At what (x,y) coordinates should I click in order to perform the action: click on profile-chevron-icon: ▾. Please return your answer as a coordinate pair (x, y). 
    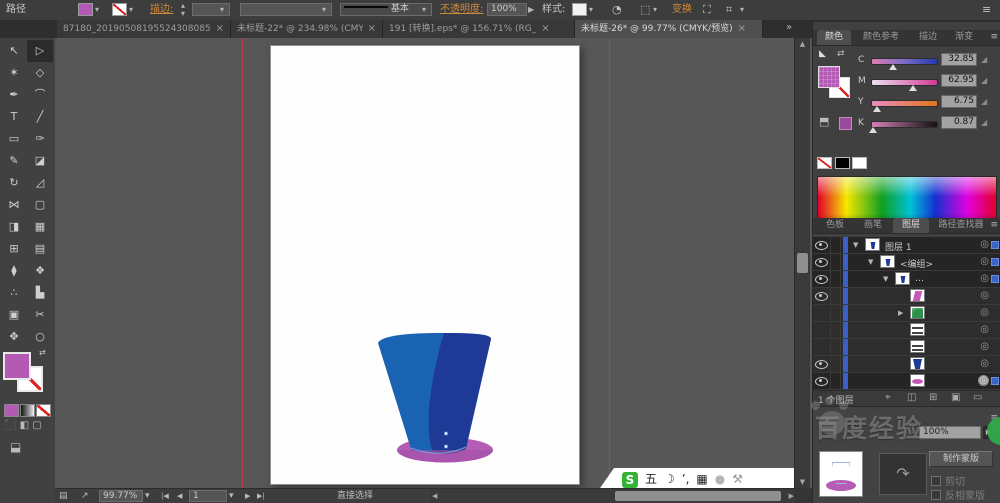
    Looking at the image, I should click on (424, 10).